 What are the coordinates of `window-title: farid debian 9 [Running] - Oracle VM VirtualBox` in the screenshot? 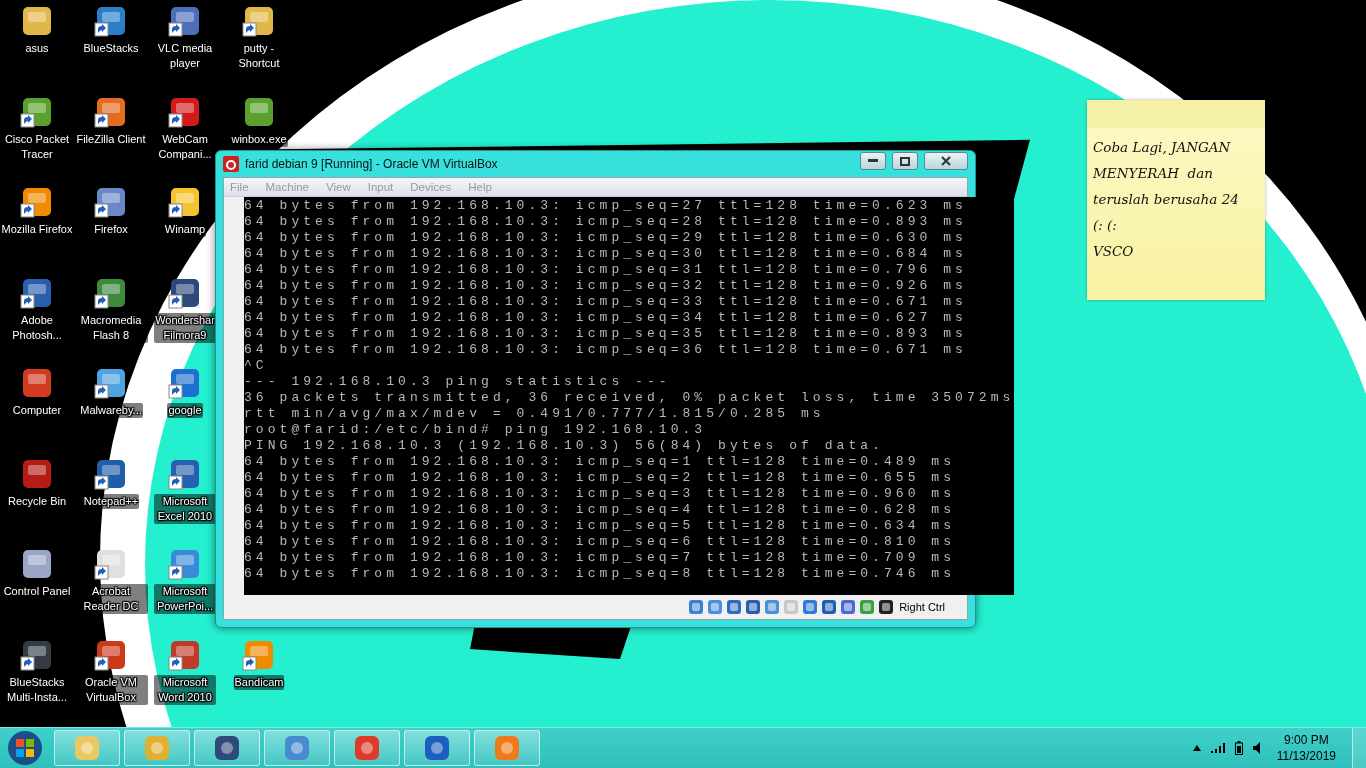 It's located at (372, 164).